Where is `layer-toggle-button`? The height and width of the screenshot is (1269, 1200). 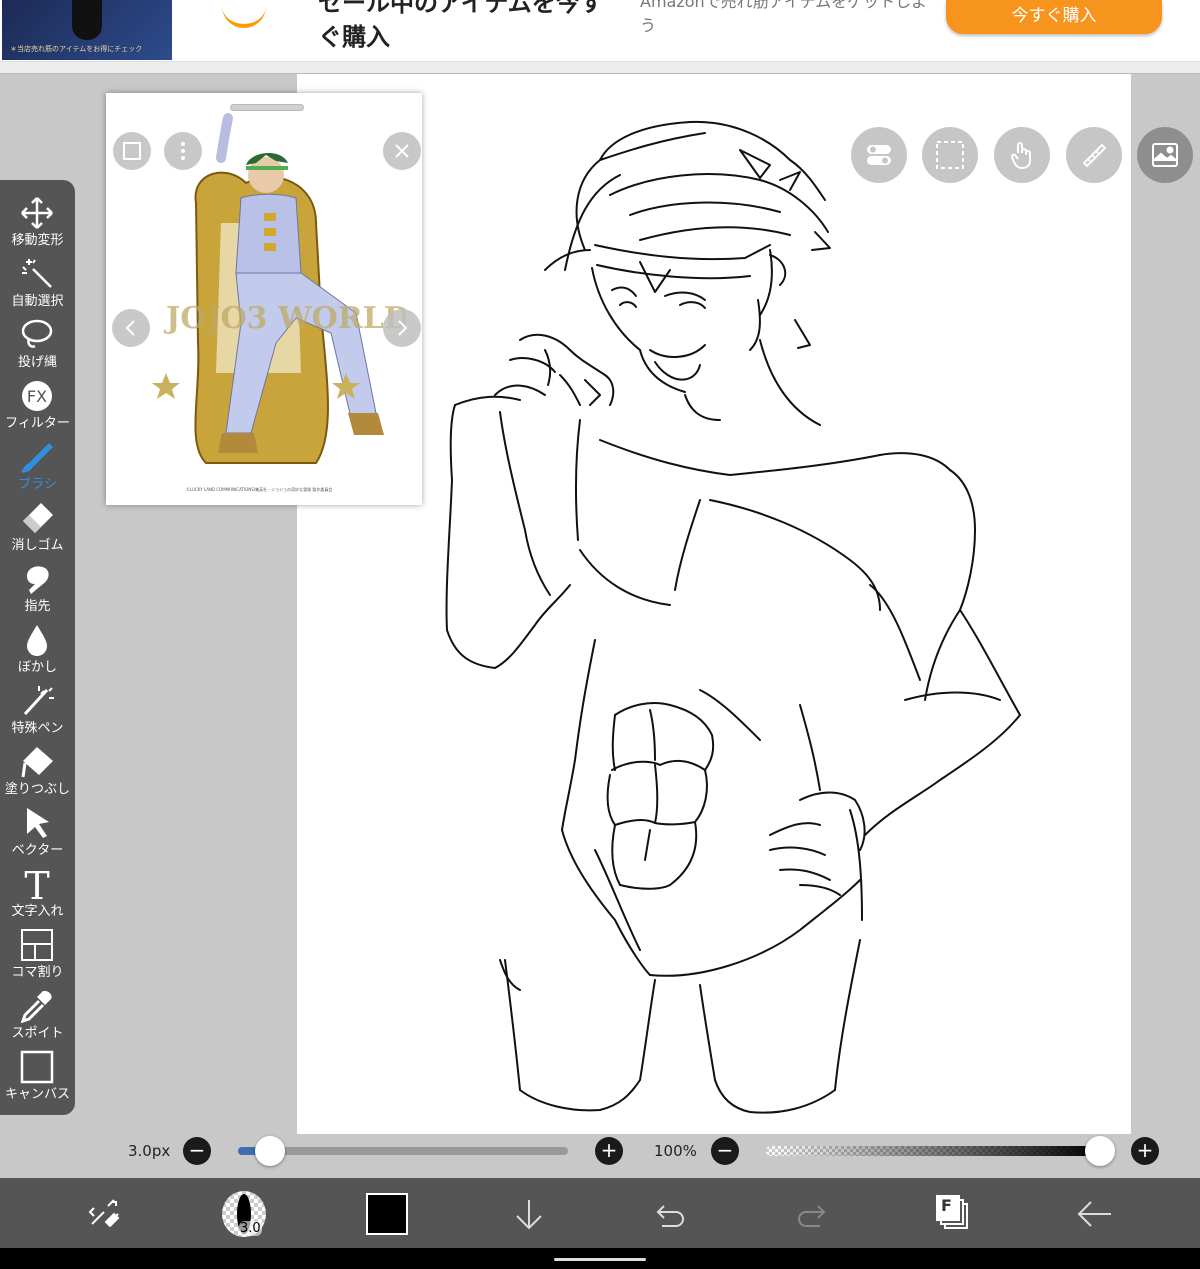 layer-toggle-button is located at coordinates (879, 155).